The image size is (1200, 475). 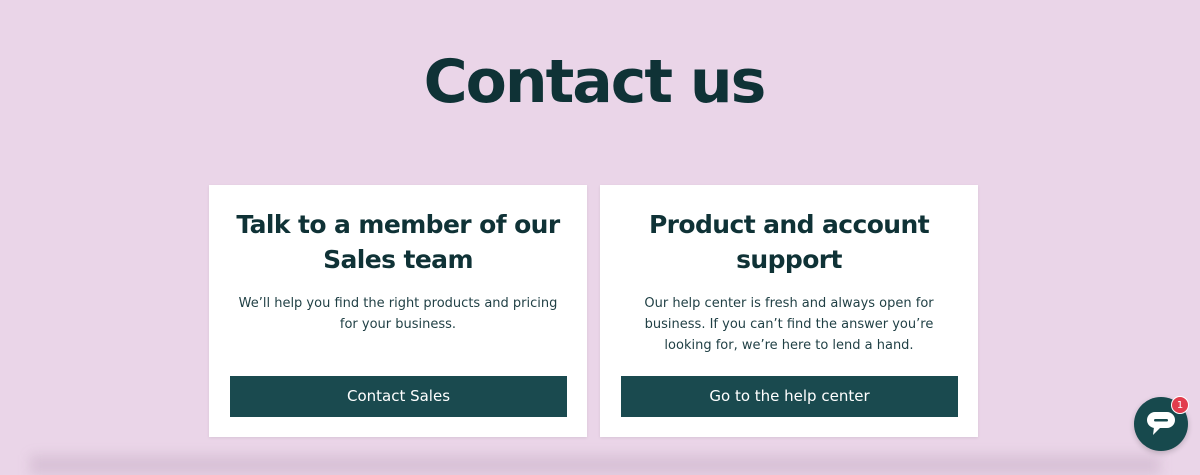 What do you see at coordinates (789, 242) in the screenshot?
I see `support-card-title: Product and account support` at bounding box center [789, 242].